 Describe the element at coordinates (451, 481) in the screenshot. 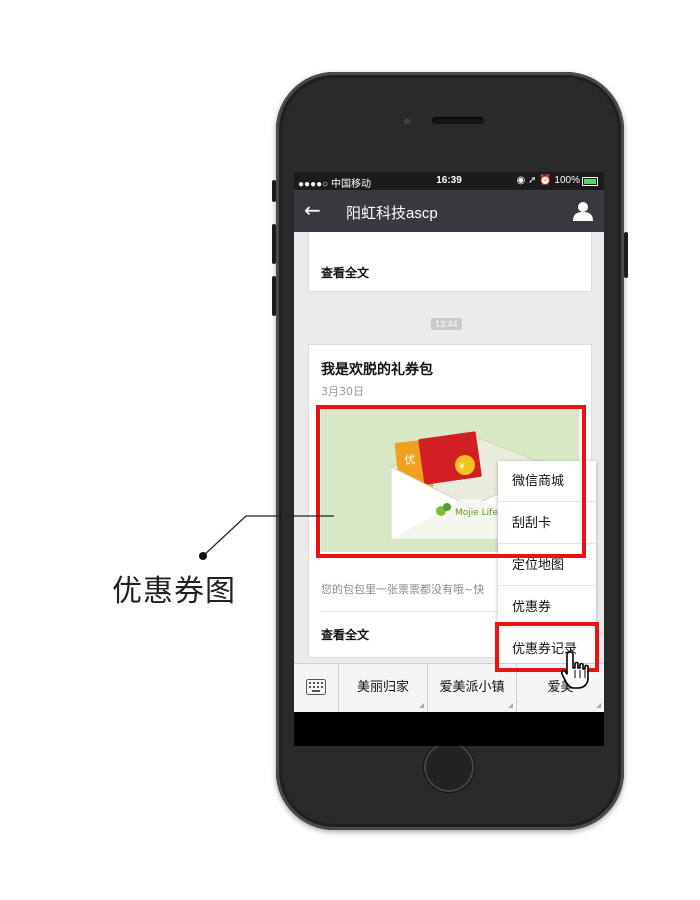

I see `image-highlight-box` at that location.